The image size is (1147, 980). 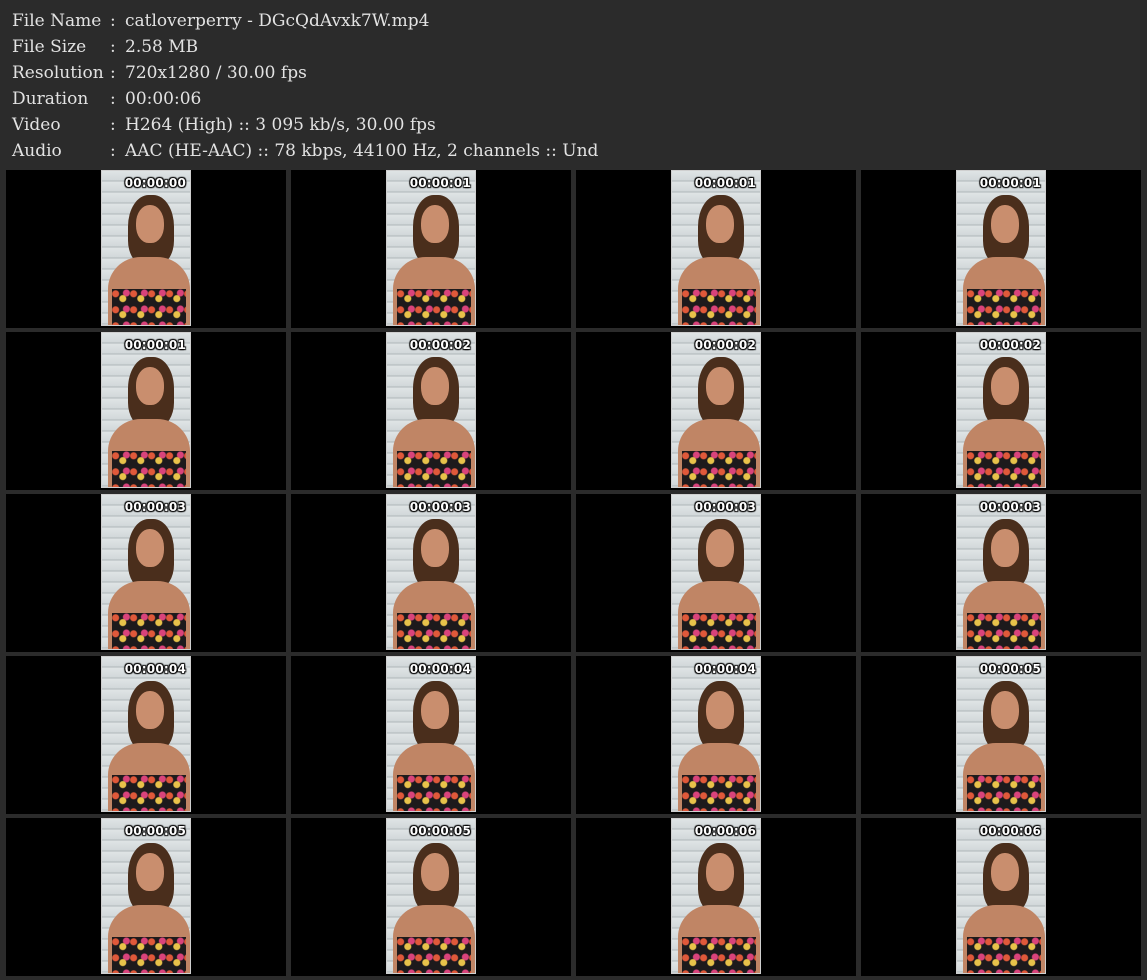 I want to click on info-row-file-size: File Size : 2.58 MB, so click(x=572, y=47).